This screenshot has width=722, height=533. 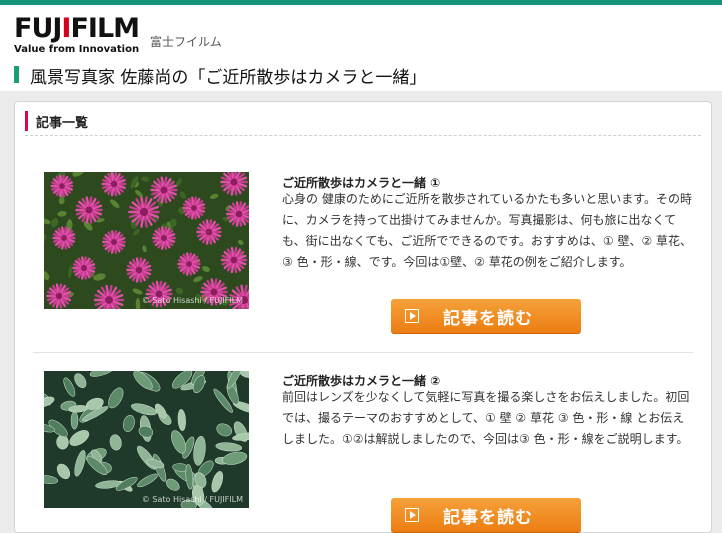 I want to click on logo-wordmark: FUJIFILM, so click(x=77, y=28).